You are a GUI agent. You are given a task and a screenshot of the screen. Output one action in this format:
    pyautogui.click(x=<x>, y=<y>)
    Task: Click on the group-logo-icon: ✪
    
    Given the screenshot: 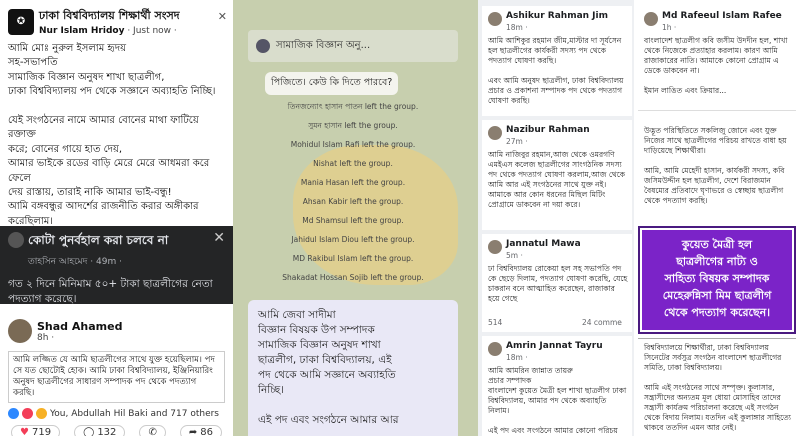 What is the action you would take?
    pyautogui.click(x=21, y=21)
    